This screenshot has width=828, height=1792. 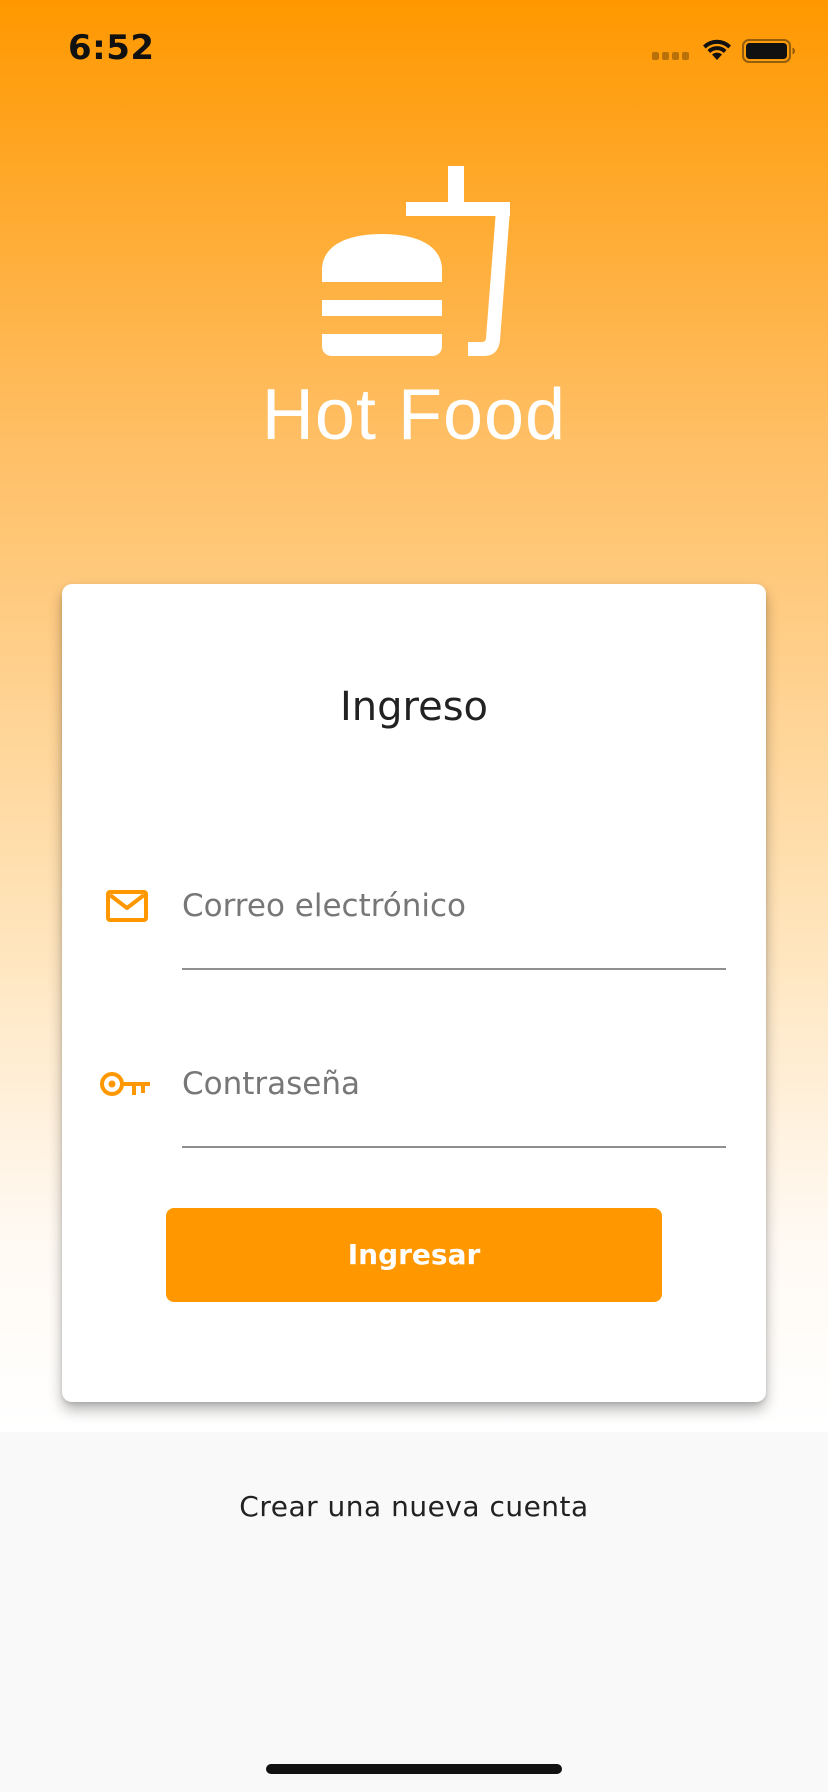 I want to click on burger-drink-icon, so click(x=416, y=261).